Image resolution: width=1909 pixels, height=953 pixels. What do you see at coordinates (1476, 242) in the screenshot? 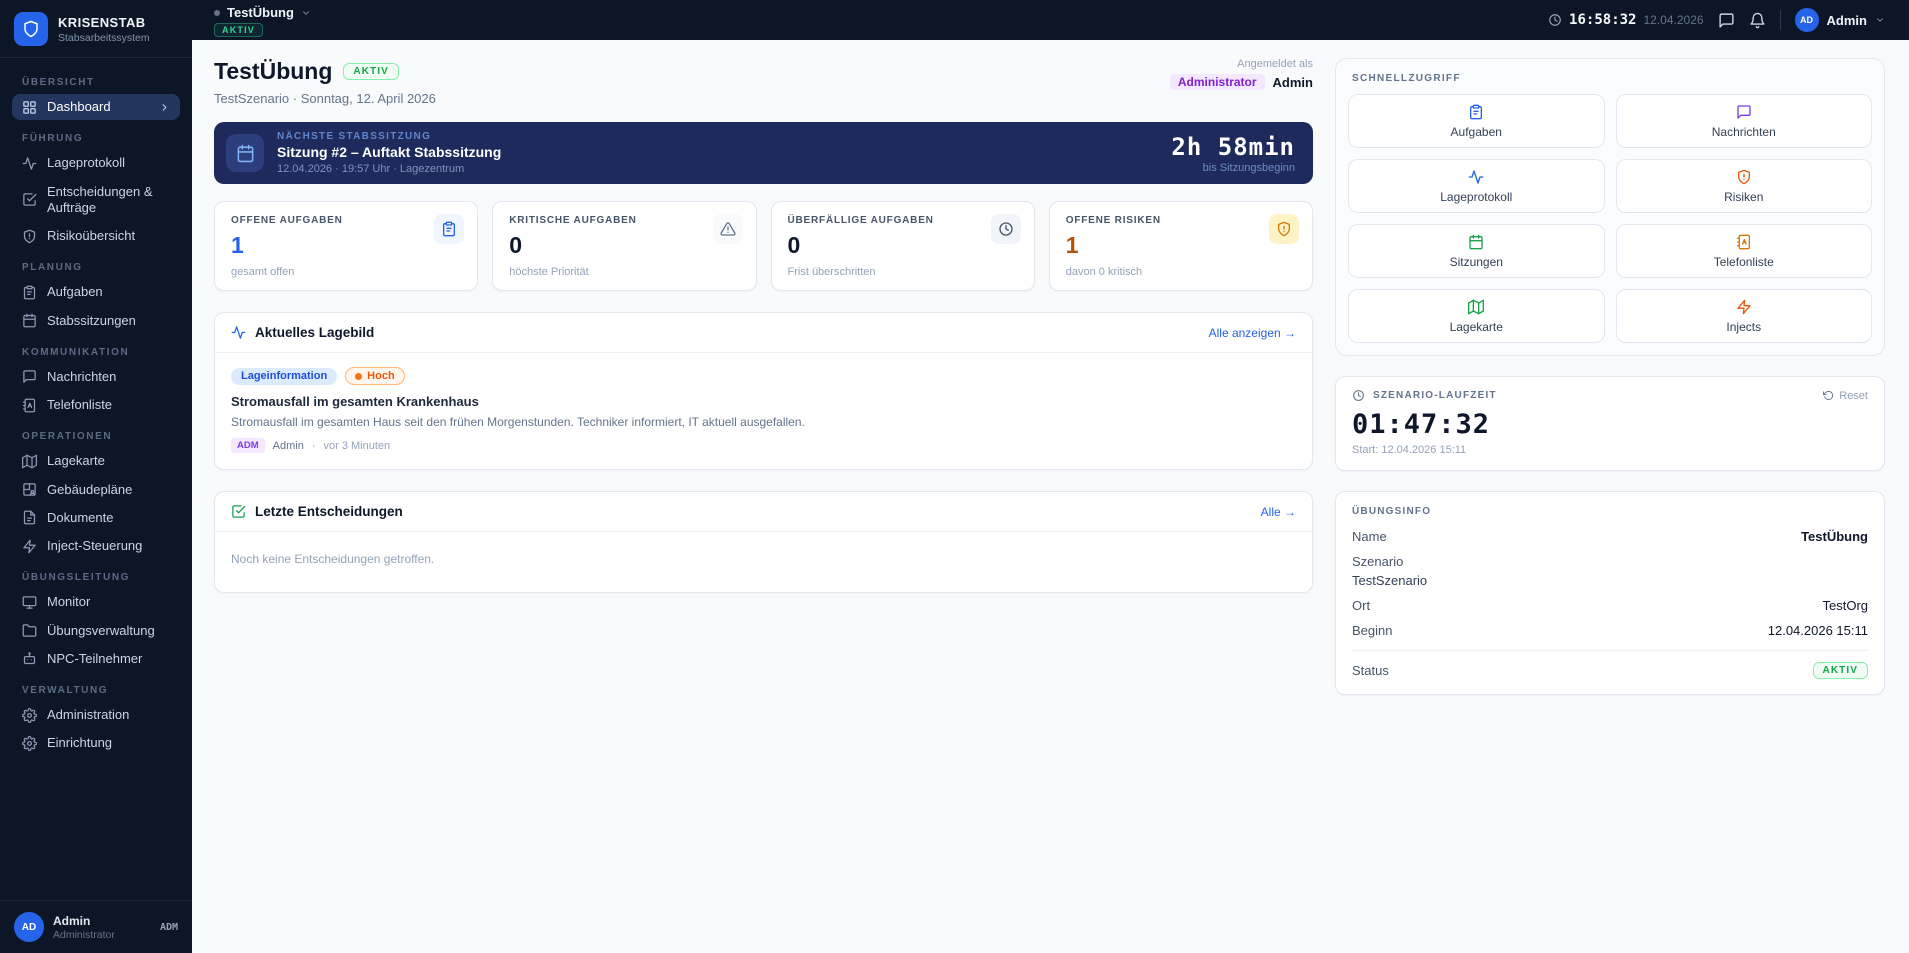
I see `calendar-icon` at bounding box center [1476, 242].